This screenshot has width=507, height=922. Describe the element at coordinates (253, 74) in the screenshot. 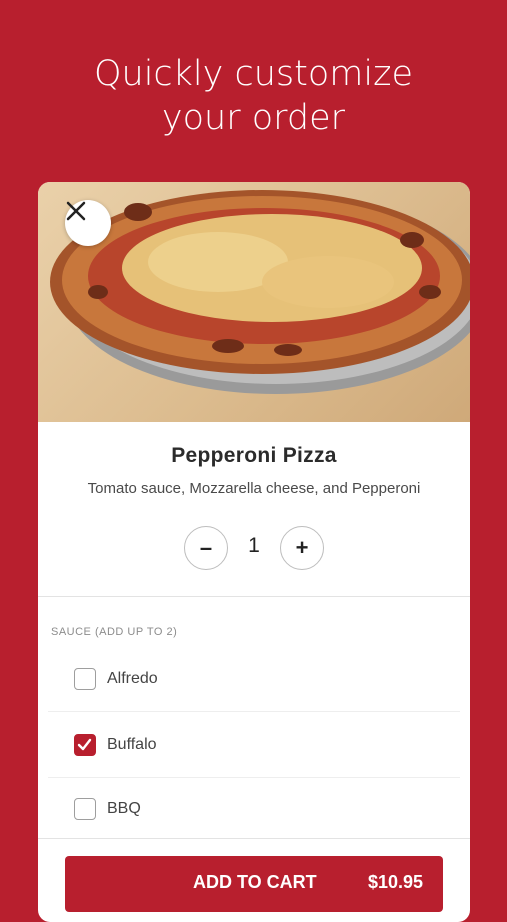

I see `headline-line-1: Quickly customize` at that location.